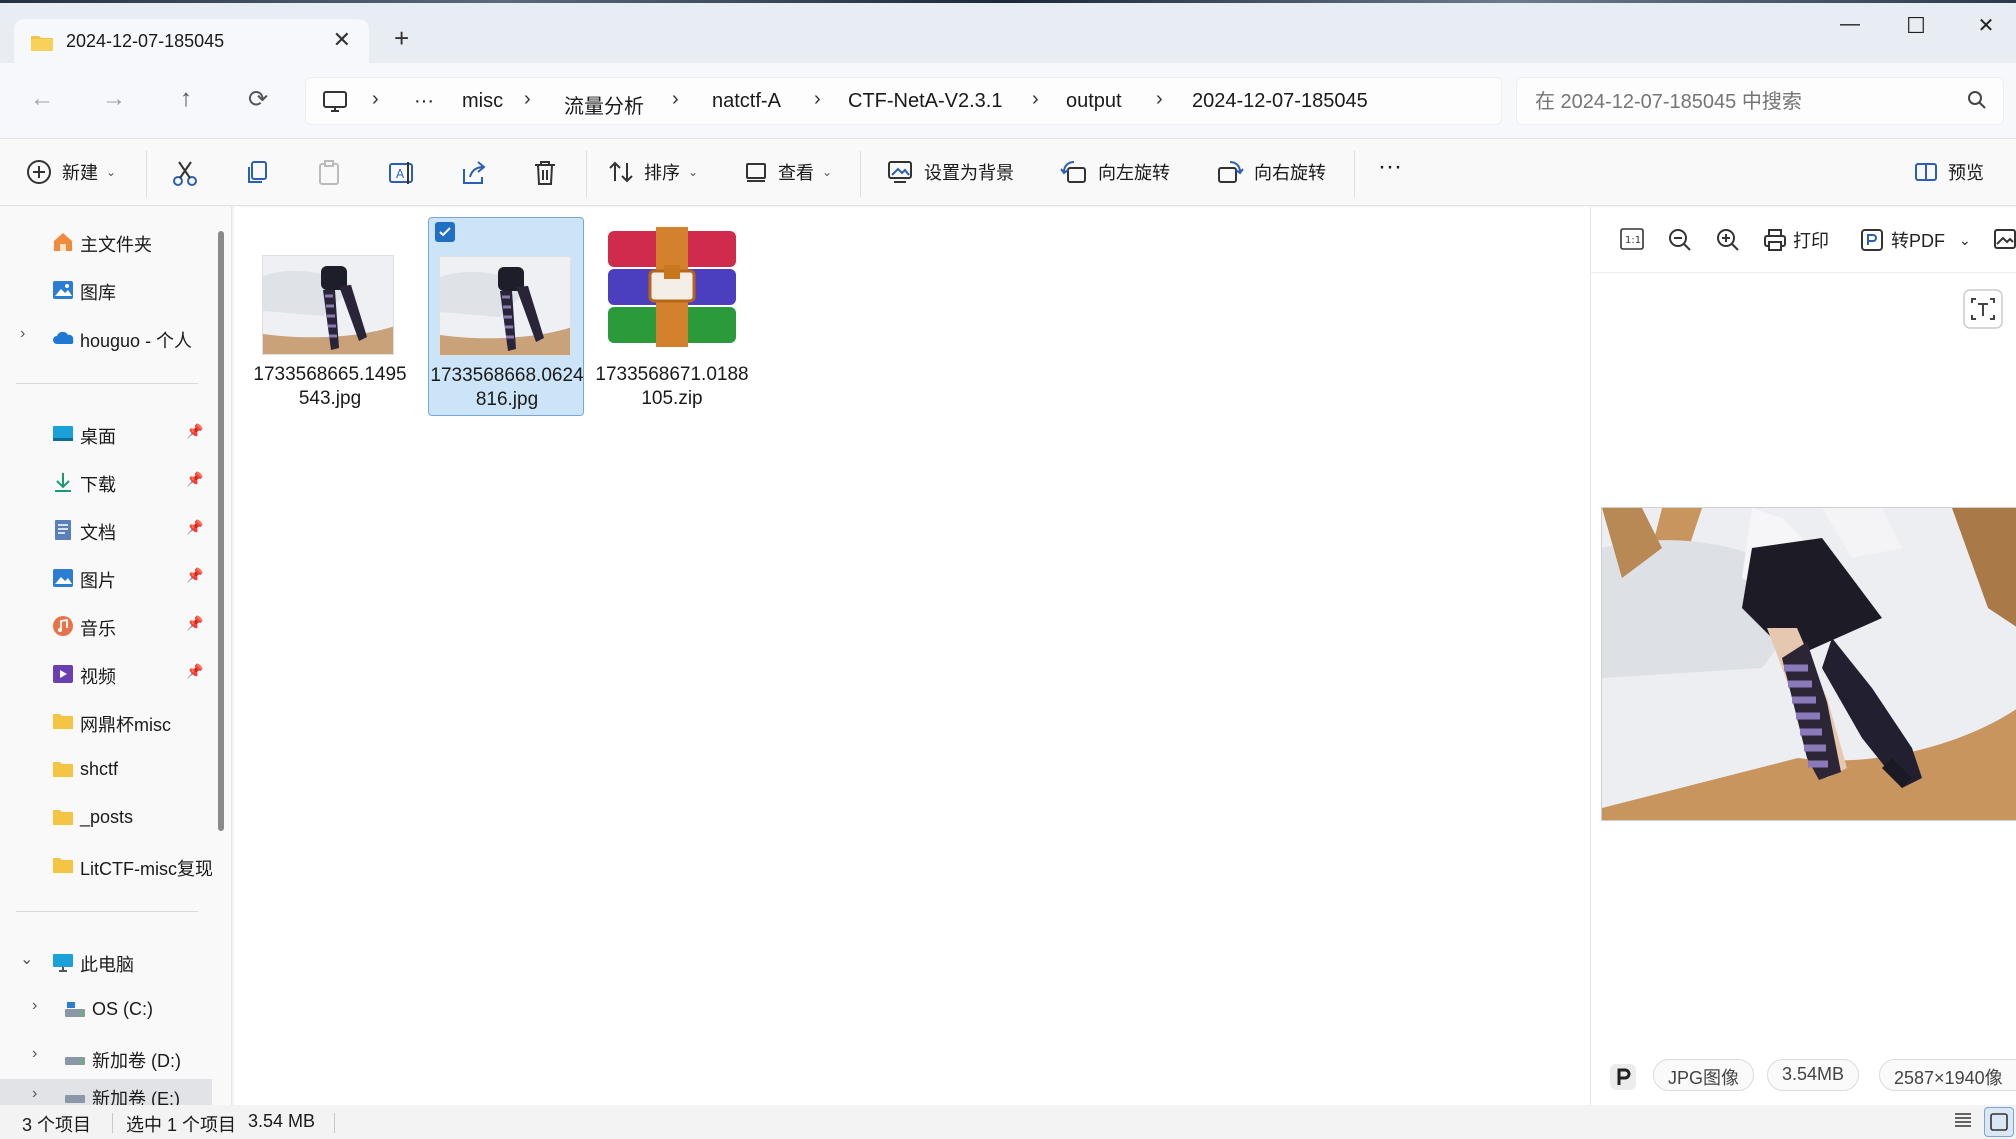 Image resolution: width=2016 pixels, height=1139 pixels. What do you see at coordinates (402, 175) in the screenshot?
I see `rename-icon: A` at bounding box center [402, 175].